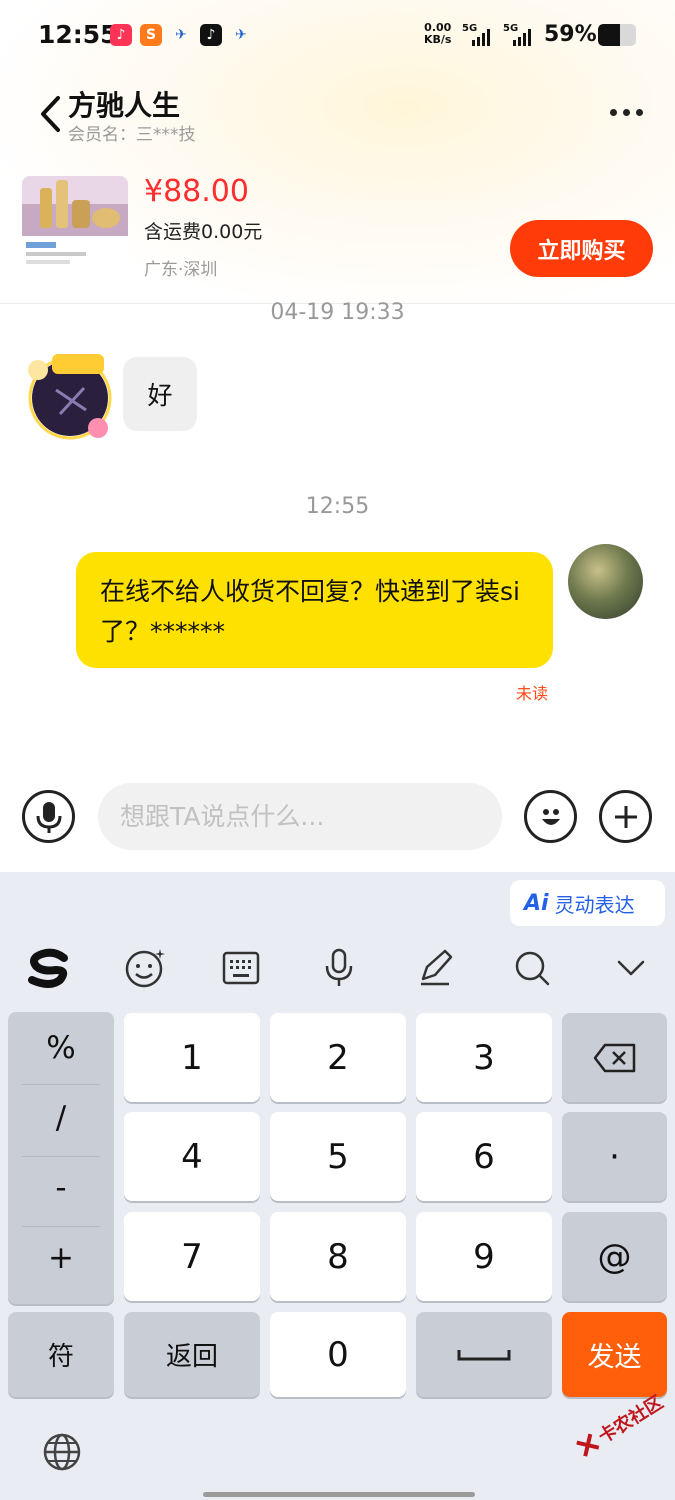 The image size is (675, 1500). I want to click on incoming-message-bubble: 好, so click(160, 394).